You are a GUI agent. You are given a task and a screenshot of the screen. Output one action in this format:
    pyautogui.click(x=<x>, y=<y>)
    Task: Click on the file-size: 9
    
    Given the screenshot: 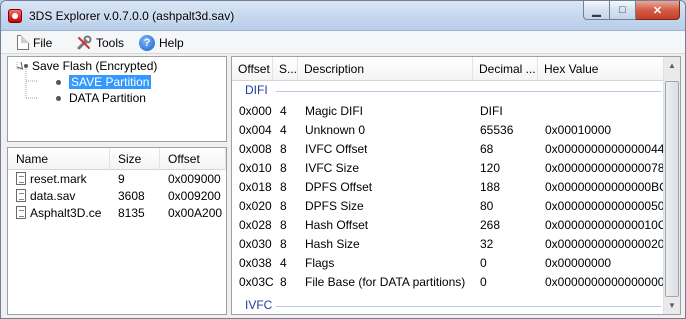 What is the action you would take?
    pyautogui.click(x=121, y=179)
    